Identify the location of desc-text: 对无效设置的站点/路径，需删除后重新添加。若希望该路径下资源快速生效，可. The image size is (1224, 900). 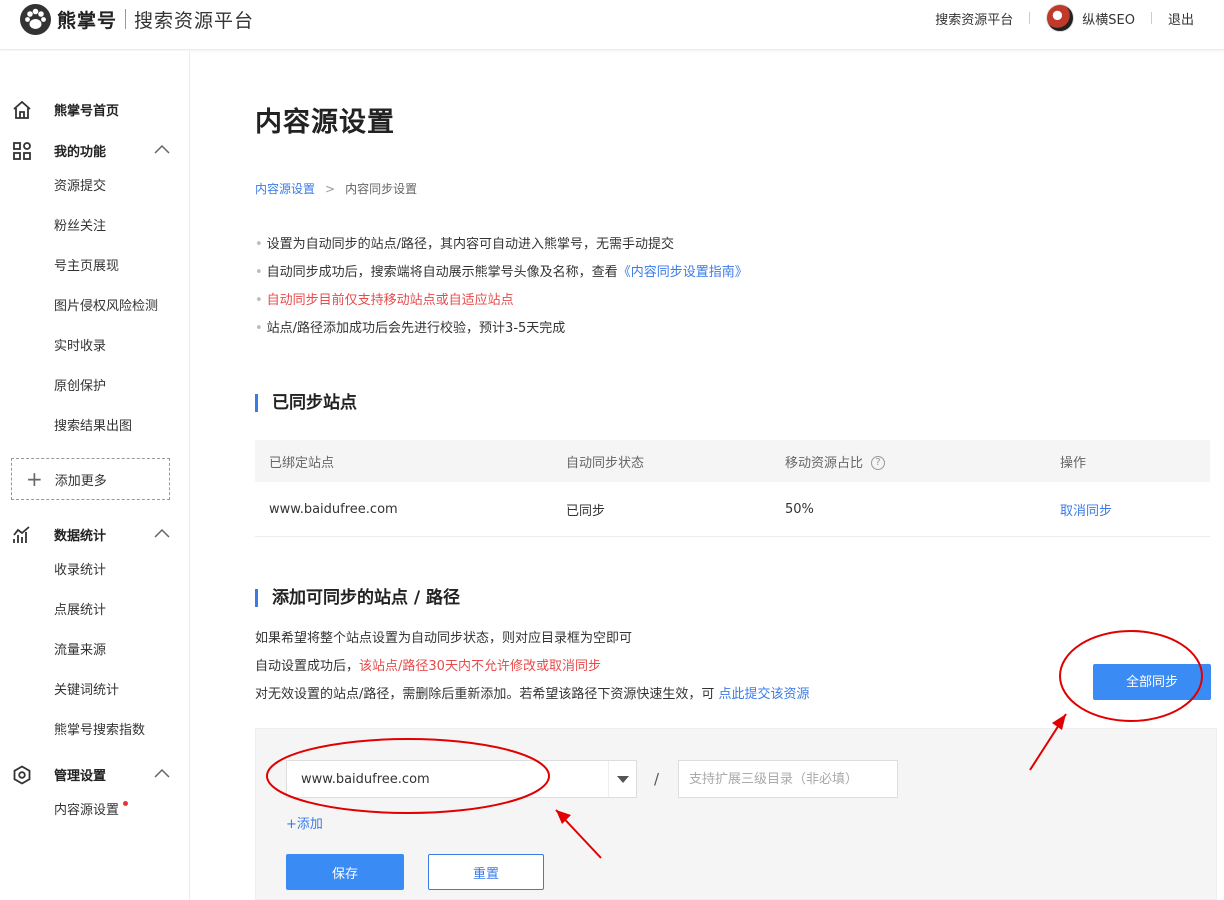
(487, 694).